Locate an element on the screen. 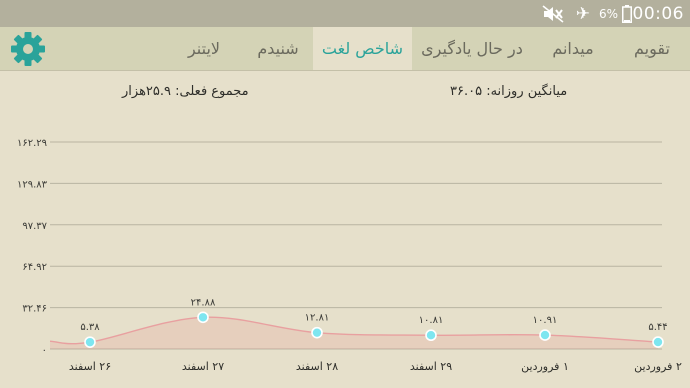 This screenshot has width=690, height=388. x-tick-label: ۲۹ اسفند is located at coordinates (431, 366).